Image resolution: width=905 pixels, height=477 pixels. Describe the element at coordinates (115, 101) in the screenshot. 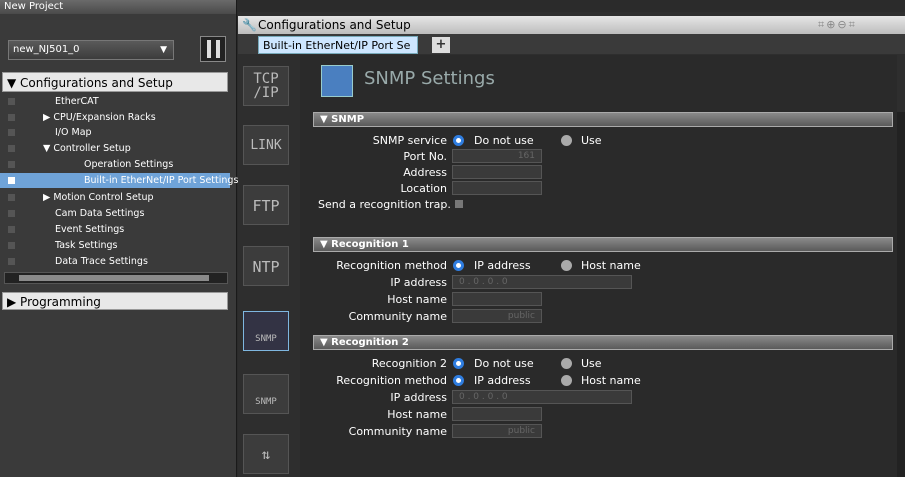

I see `tree-item-ethercat: EtherCAT` at that location.